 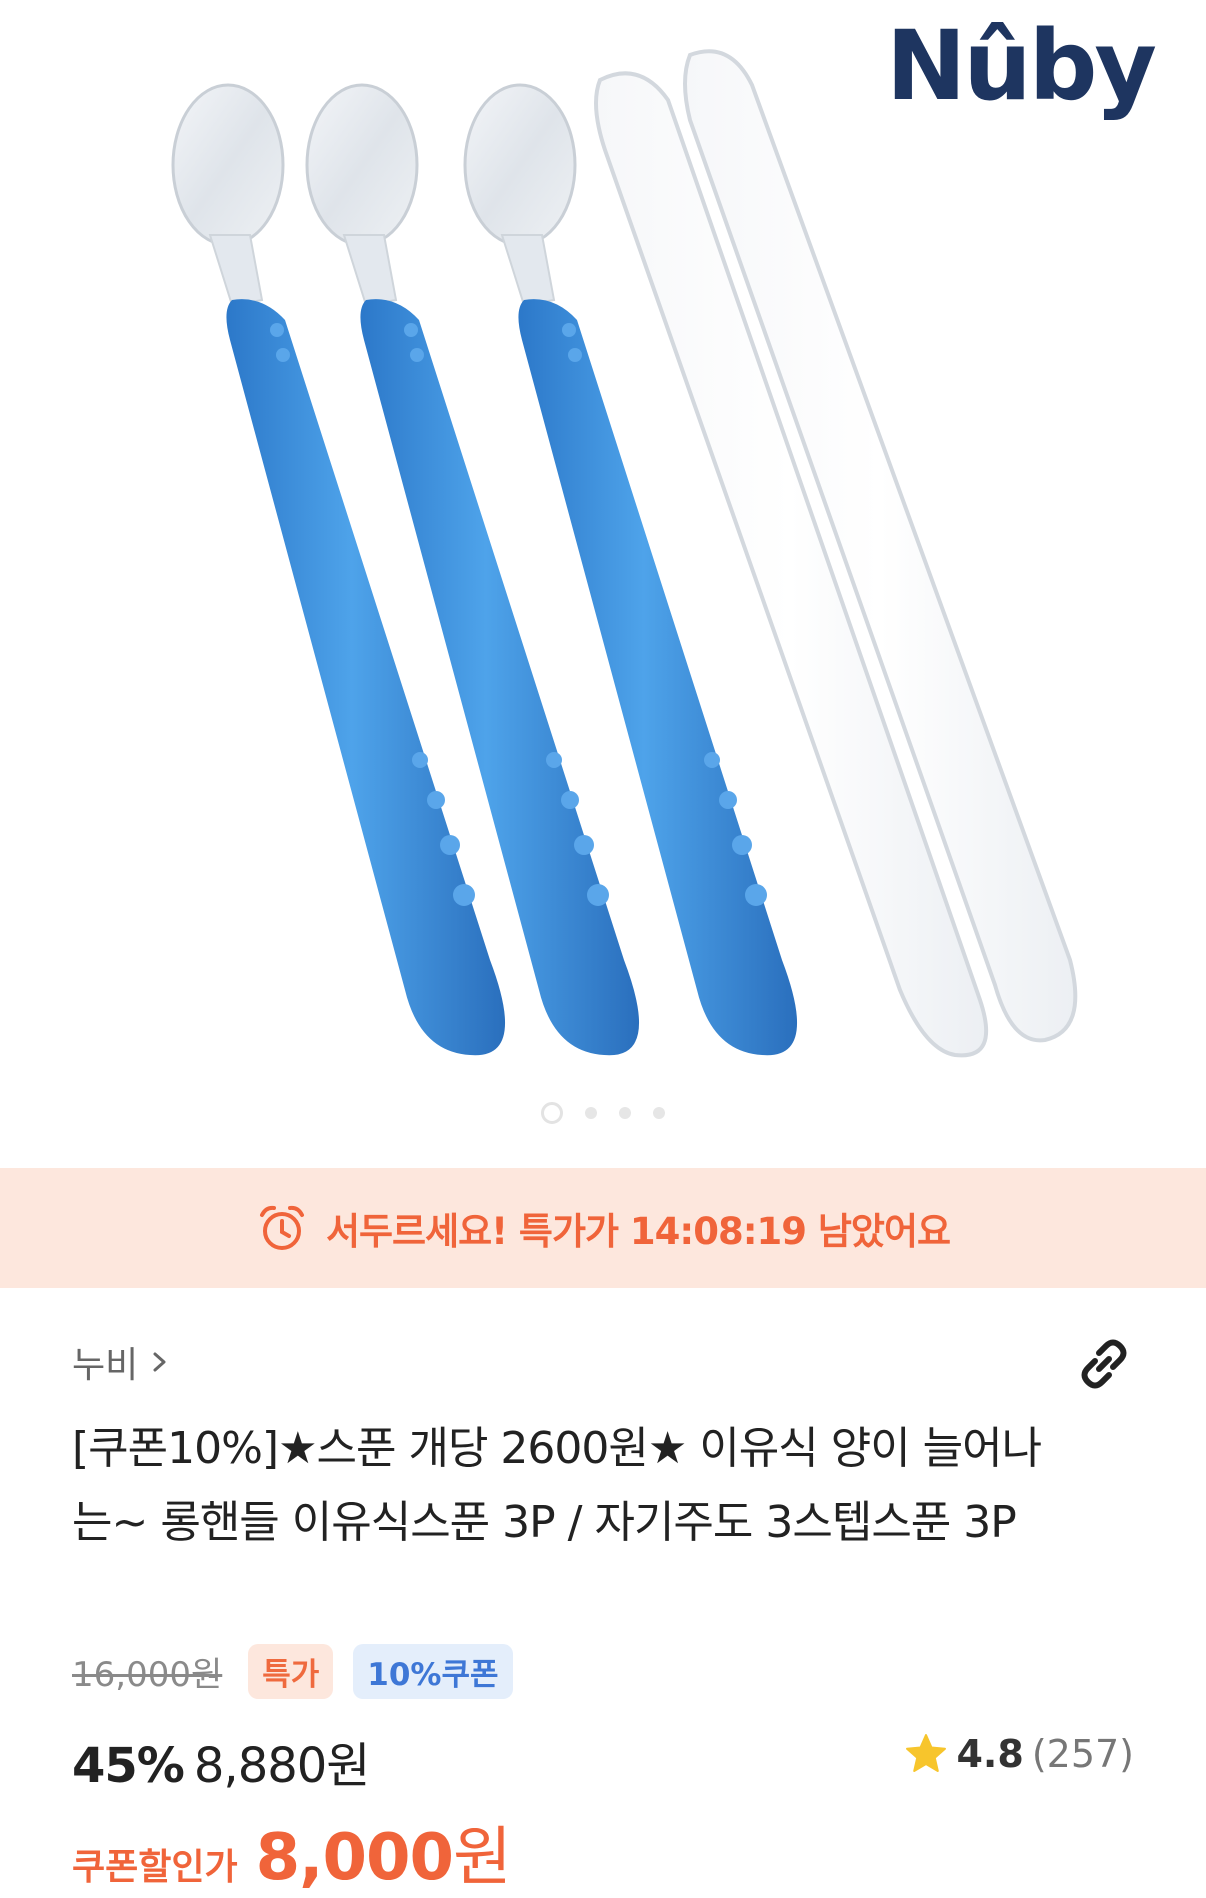 What do you see at coordinates (603, 1113) in the screenshot?
I see `carousel-indicator` at bounding box center [603, 1113].